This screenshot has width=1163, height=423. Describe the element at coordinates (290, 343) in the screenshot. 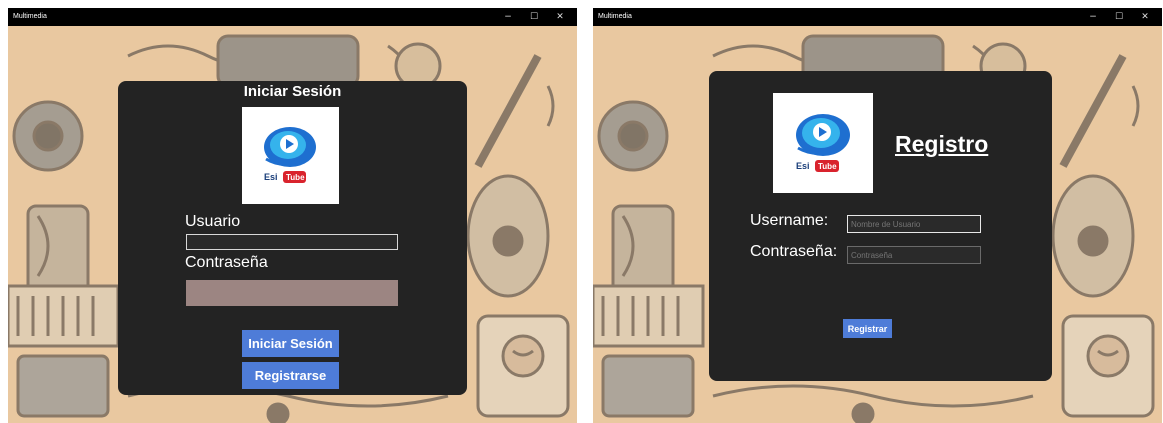

I see `login-button: Iniciar Sesión` at that location.